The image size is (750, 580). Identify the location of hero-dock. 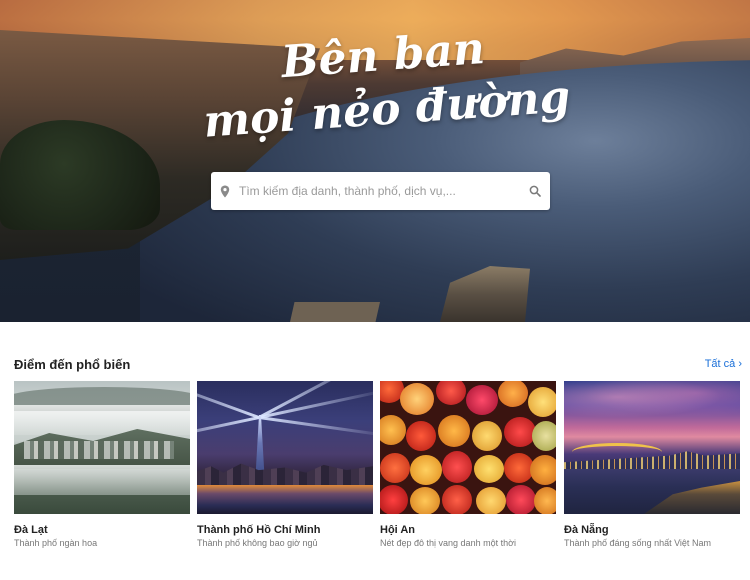
(335, 312).